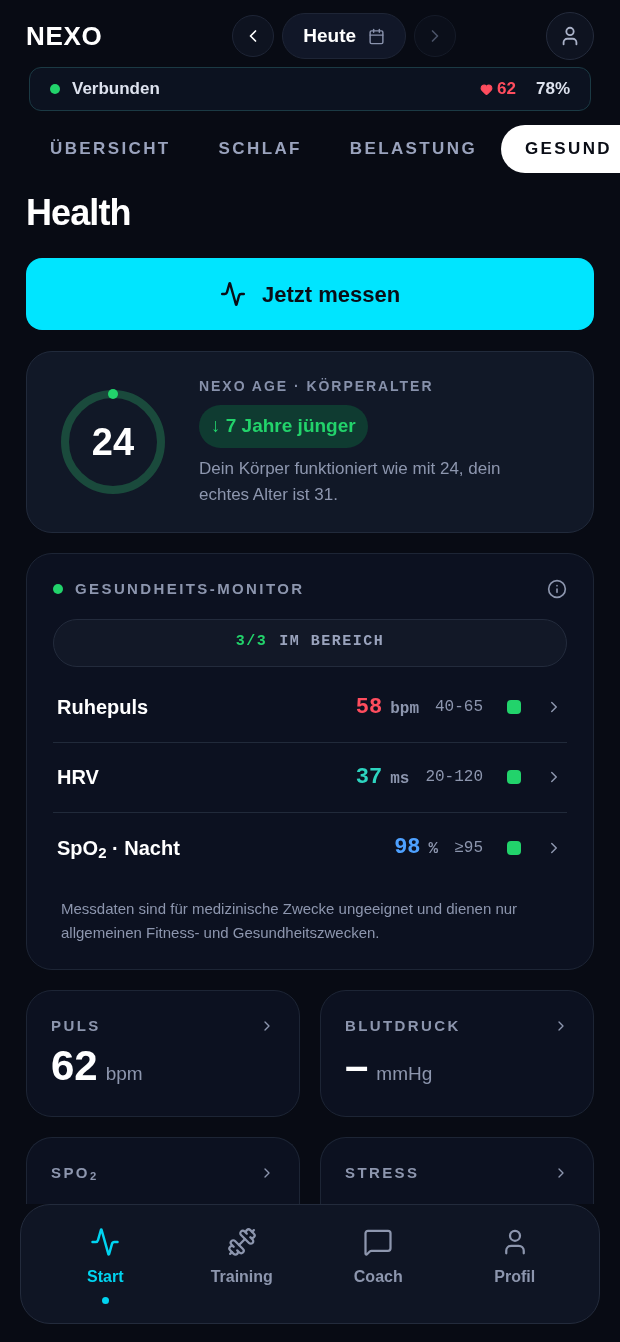  Describe the element at coordinates (413, 149) in the screenshot. I see `tab: BELASTUNG` at that location.